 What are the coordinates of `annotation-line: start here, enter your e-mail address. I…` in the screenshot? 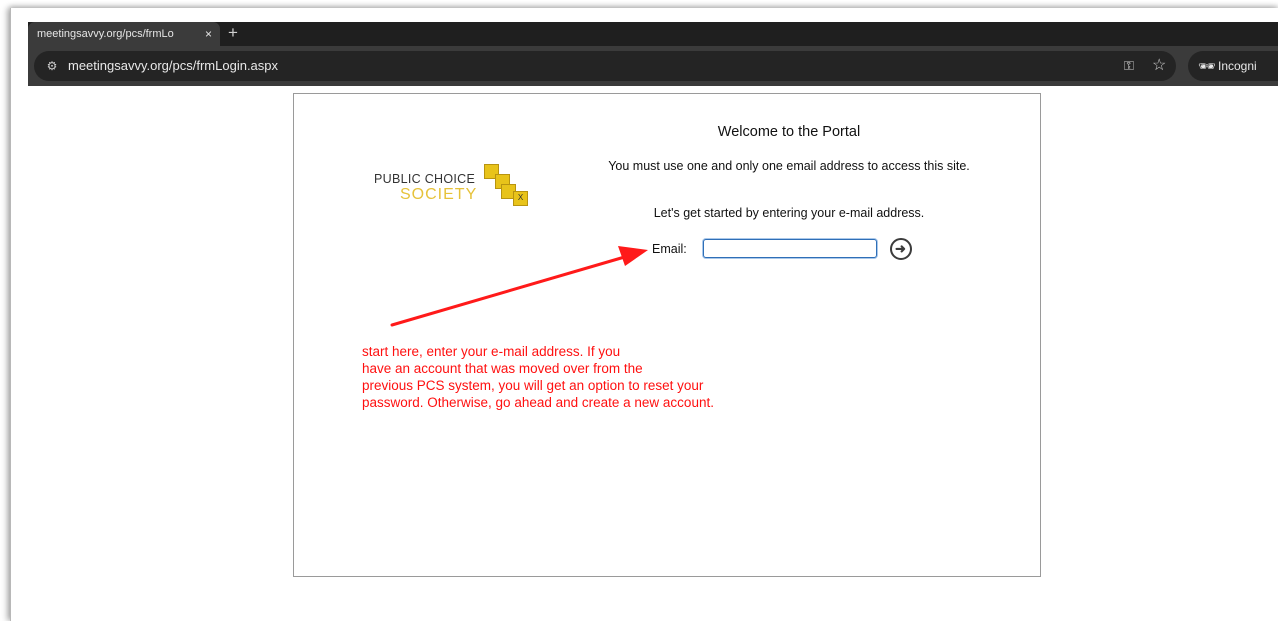 It's located at (491, 351).